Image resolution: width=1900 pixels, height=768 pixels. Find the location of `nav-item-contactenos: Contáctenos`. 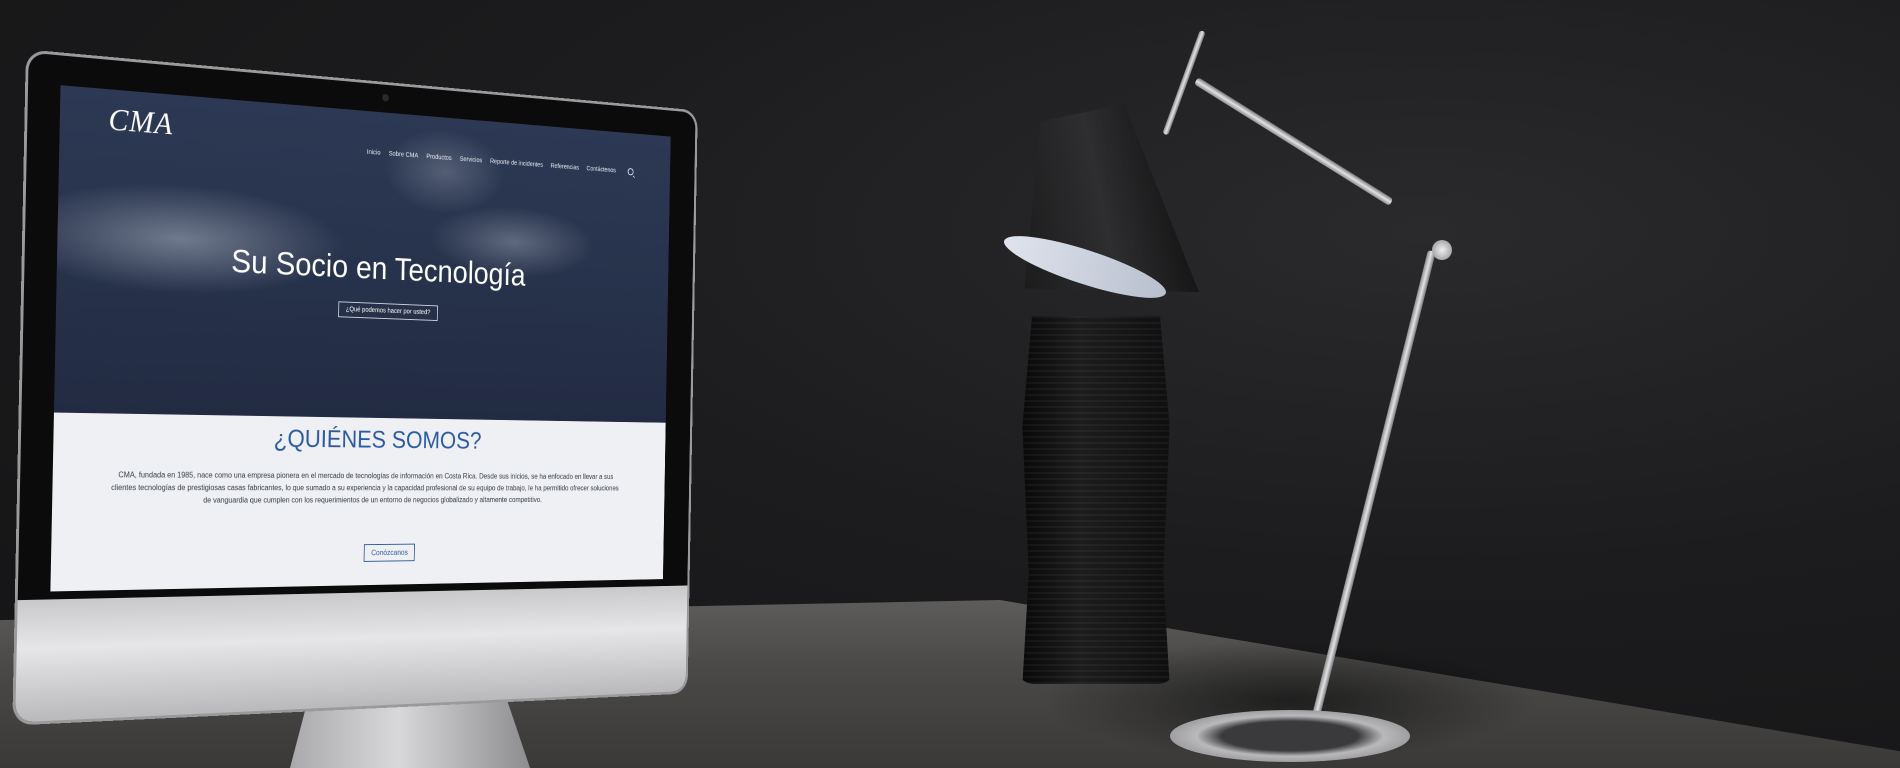

nav-item-contactenos: Contáctenos is located at coordinates (600, 169).